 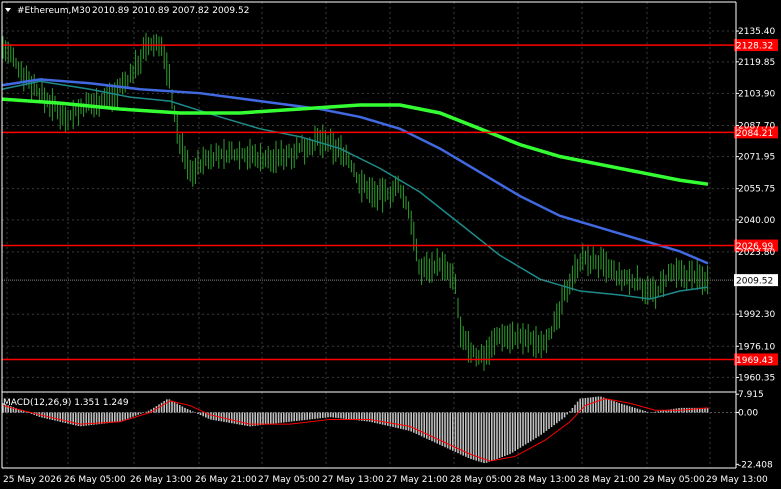 I want to click on price-tick-label: 1976.10, so click(x=756, y=347).